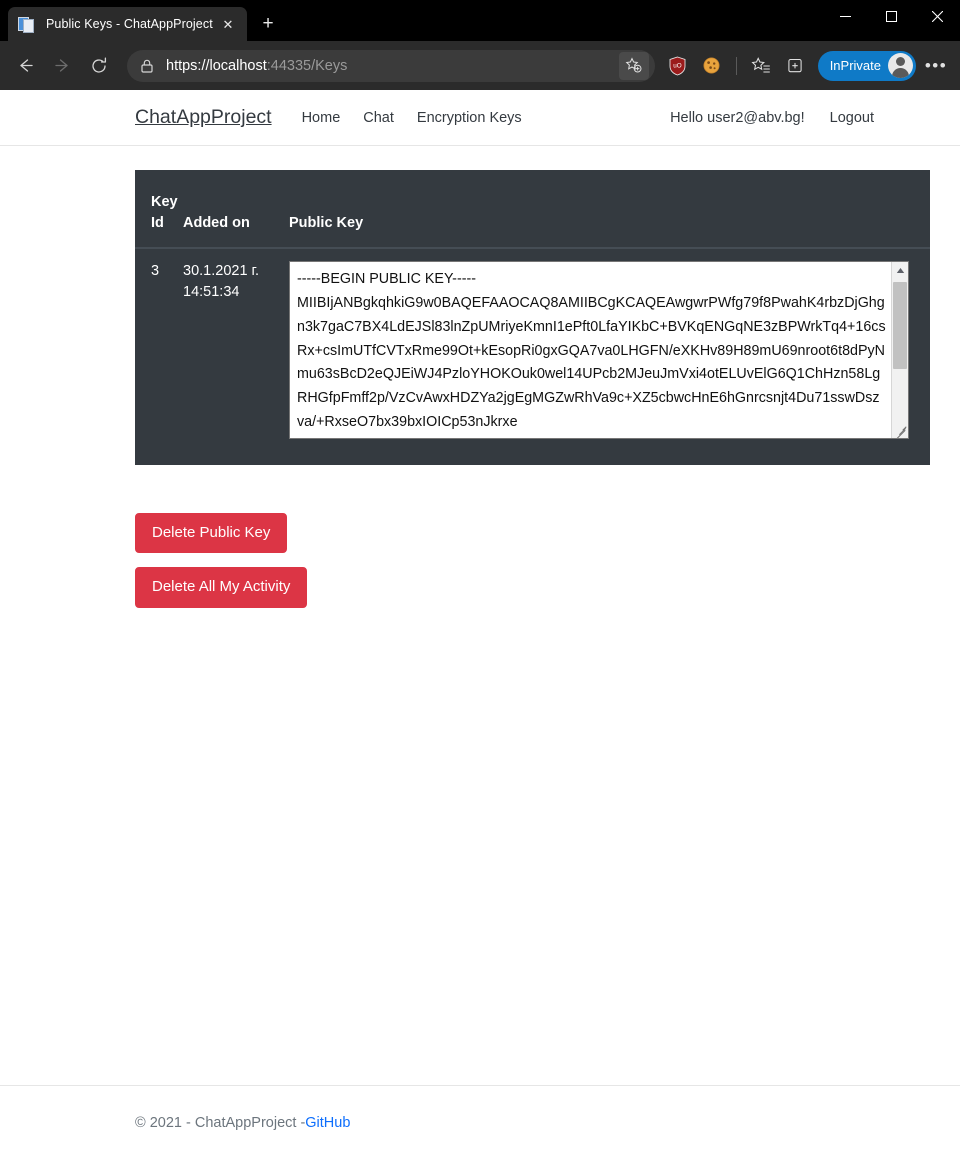 The width and height of the screenshot is (960, 1160). Describe the element at coordinates (795, 66) in the screenshot. I see `collections-icon` at that location.